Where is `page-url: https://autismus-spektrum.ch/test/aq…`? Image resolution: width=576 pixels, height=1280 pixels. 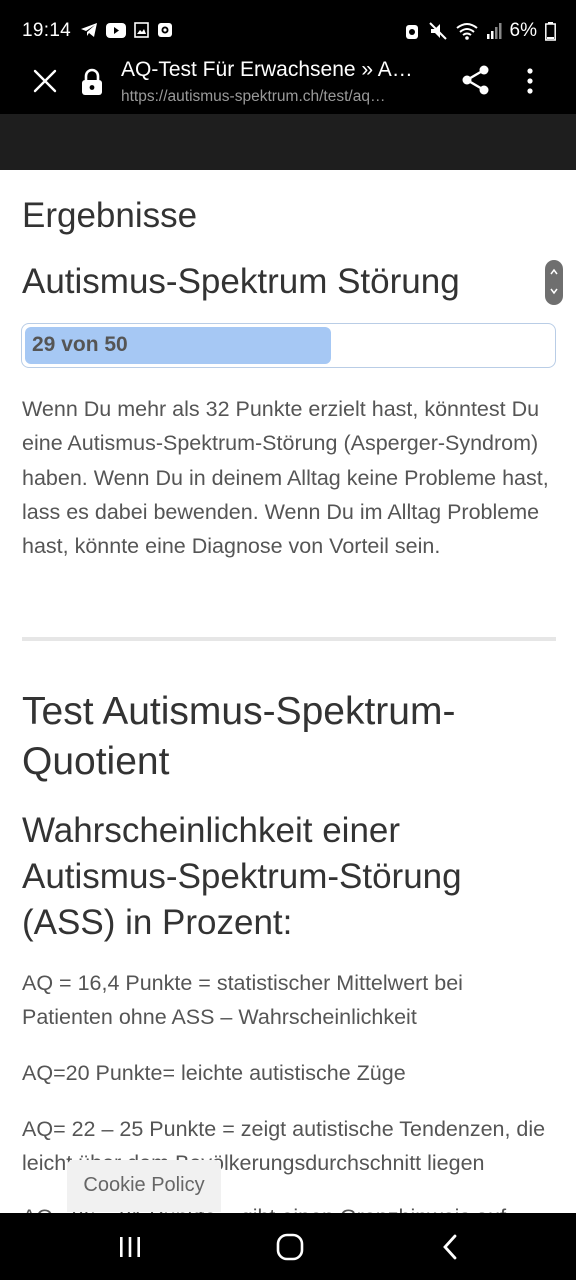 page-url: https://autismus-spektrum.ch/test/aq… is located at coordinates (282, 97).